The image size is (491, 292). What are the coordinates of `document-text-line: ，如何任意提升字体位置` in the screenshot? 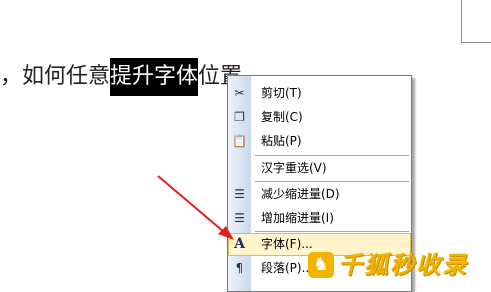 It's located at (121, 77).